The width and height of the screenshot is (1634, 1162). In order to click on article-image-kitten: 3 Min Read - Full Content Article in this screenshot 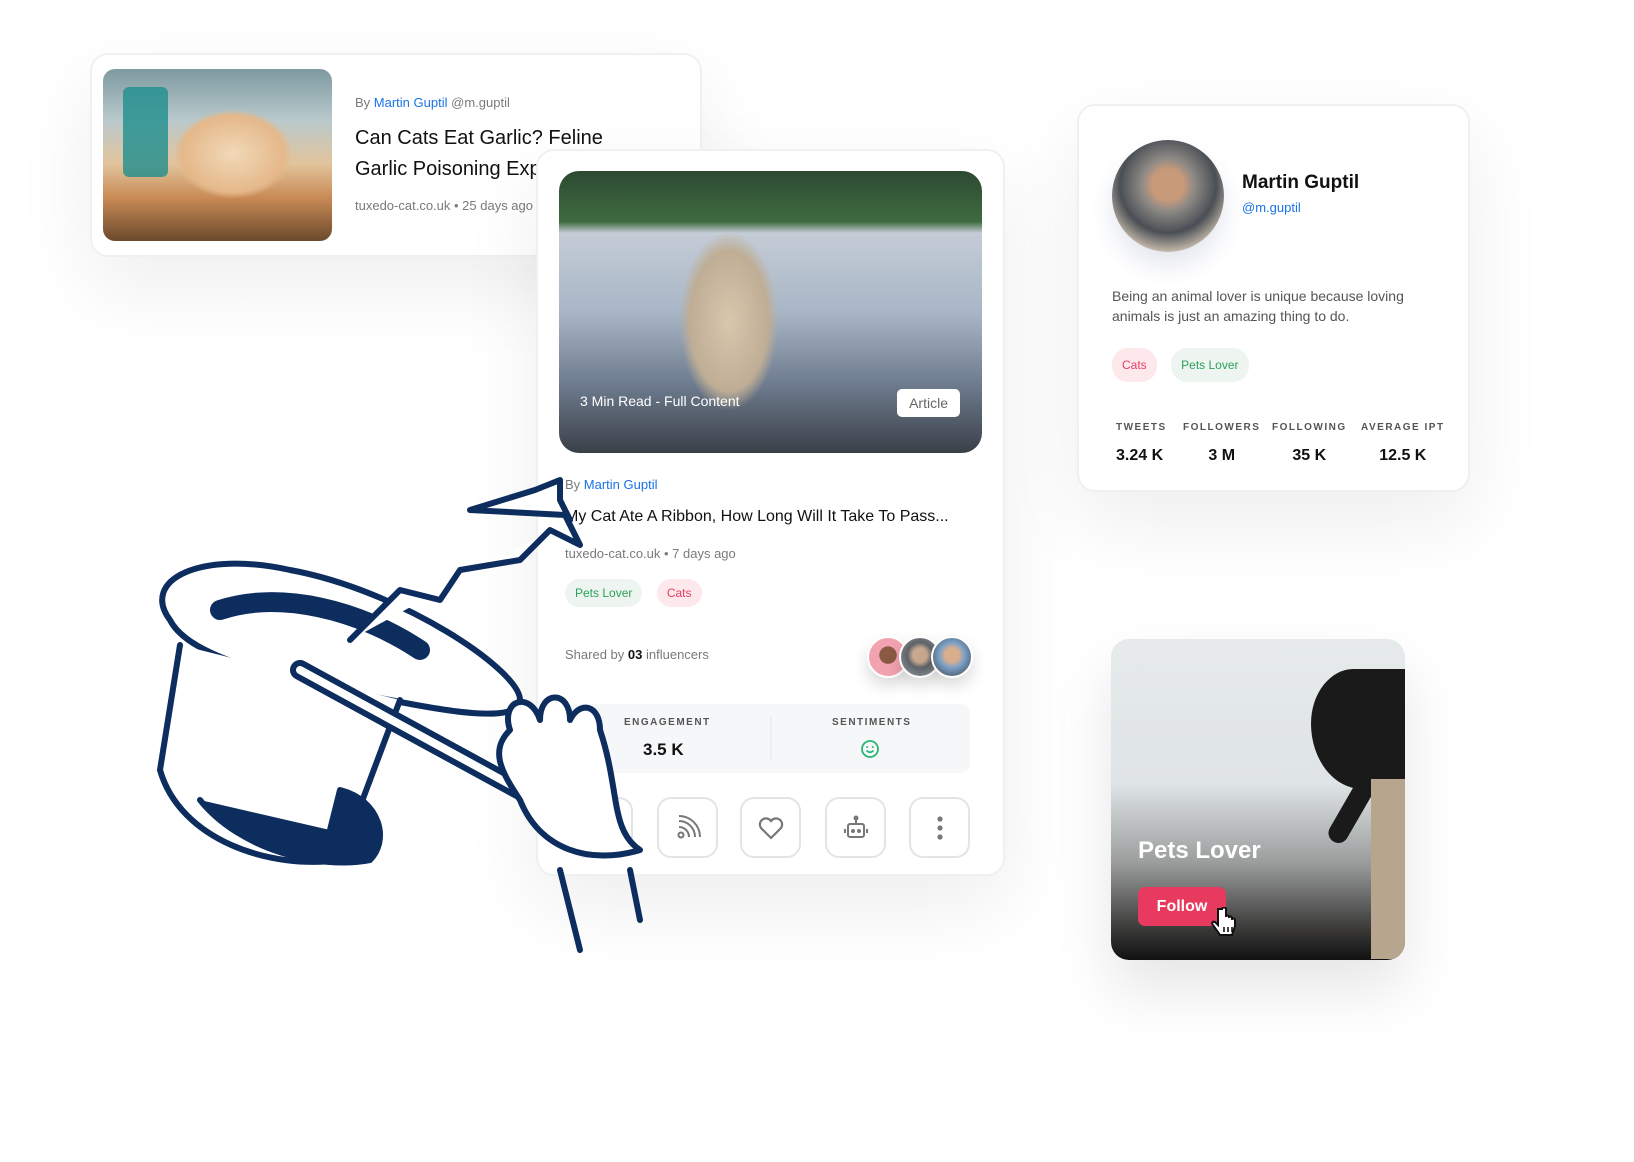, I will do `click(770, 312)`.